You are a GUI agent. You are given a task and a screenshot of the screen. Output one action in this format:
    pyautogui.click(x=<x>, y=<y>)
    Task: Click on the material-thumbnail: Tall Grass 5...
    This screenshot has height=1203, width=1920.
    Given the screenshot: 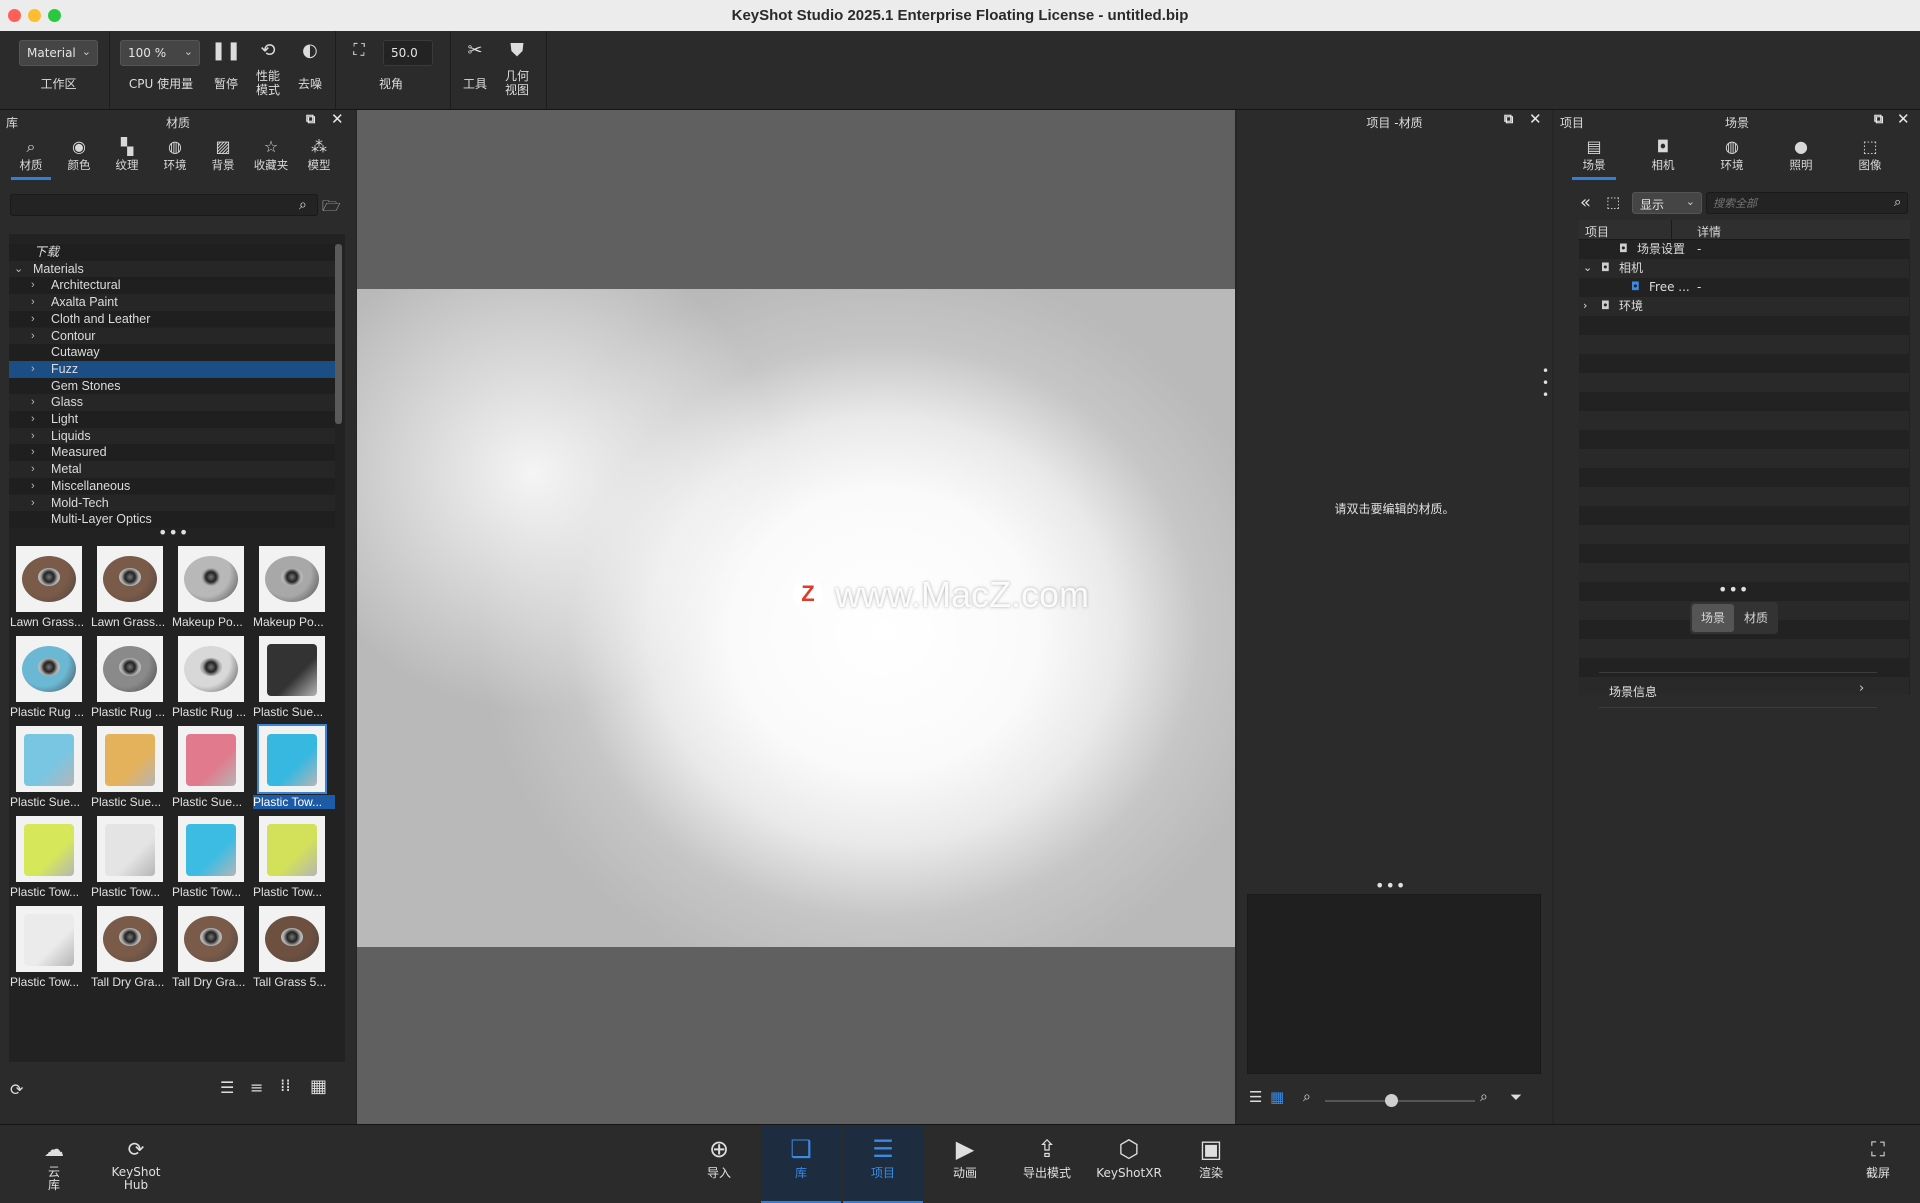 What is the action you would take?
    pyautogui.click(x=293, y=946)
    